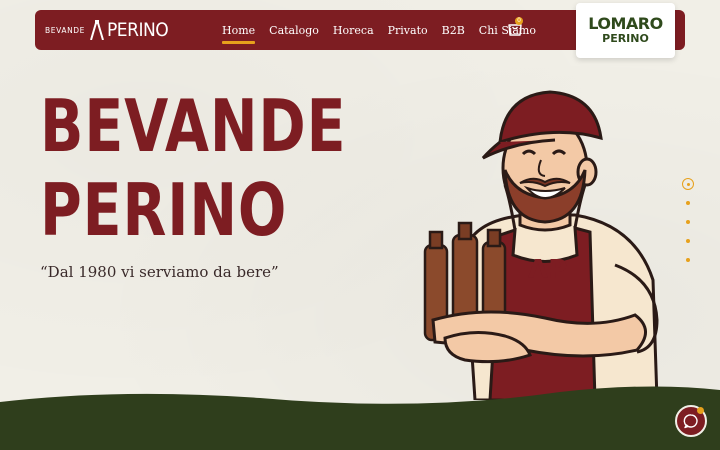 The width and height of the screenshot is (720, 450). Describe the element at coordinates (65, 30) in the screenshot. I see `logo-small-text: BEVANDE` at that location.